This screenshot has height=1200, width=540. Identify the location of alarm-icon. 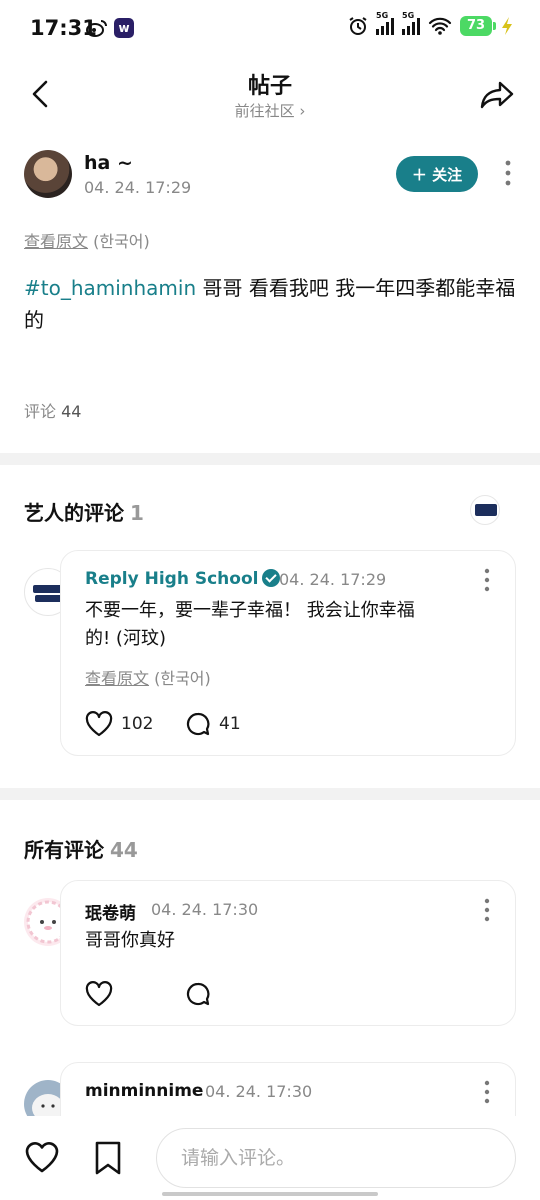
(358, 26).